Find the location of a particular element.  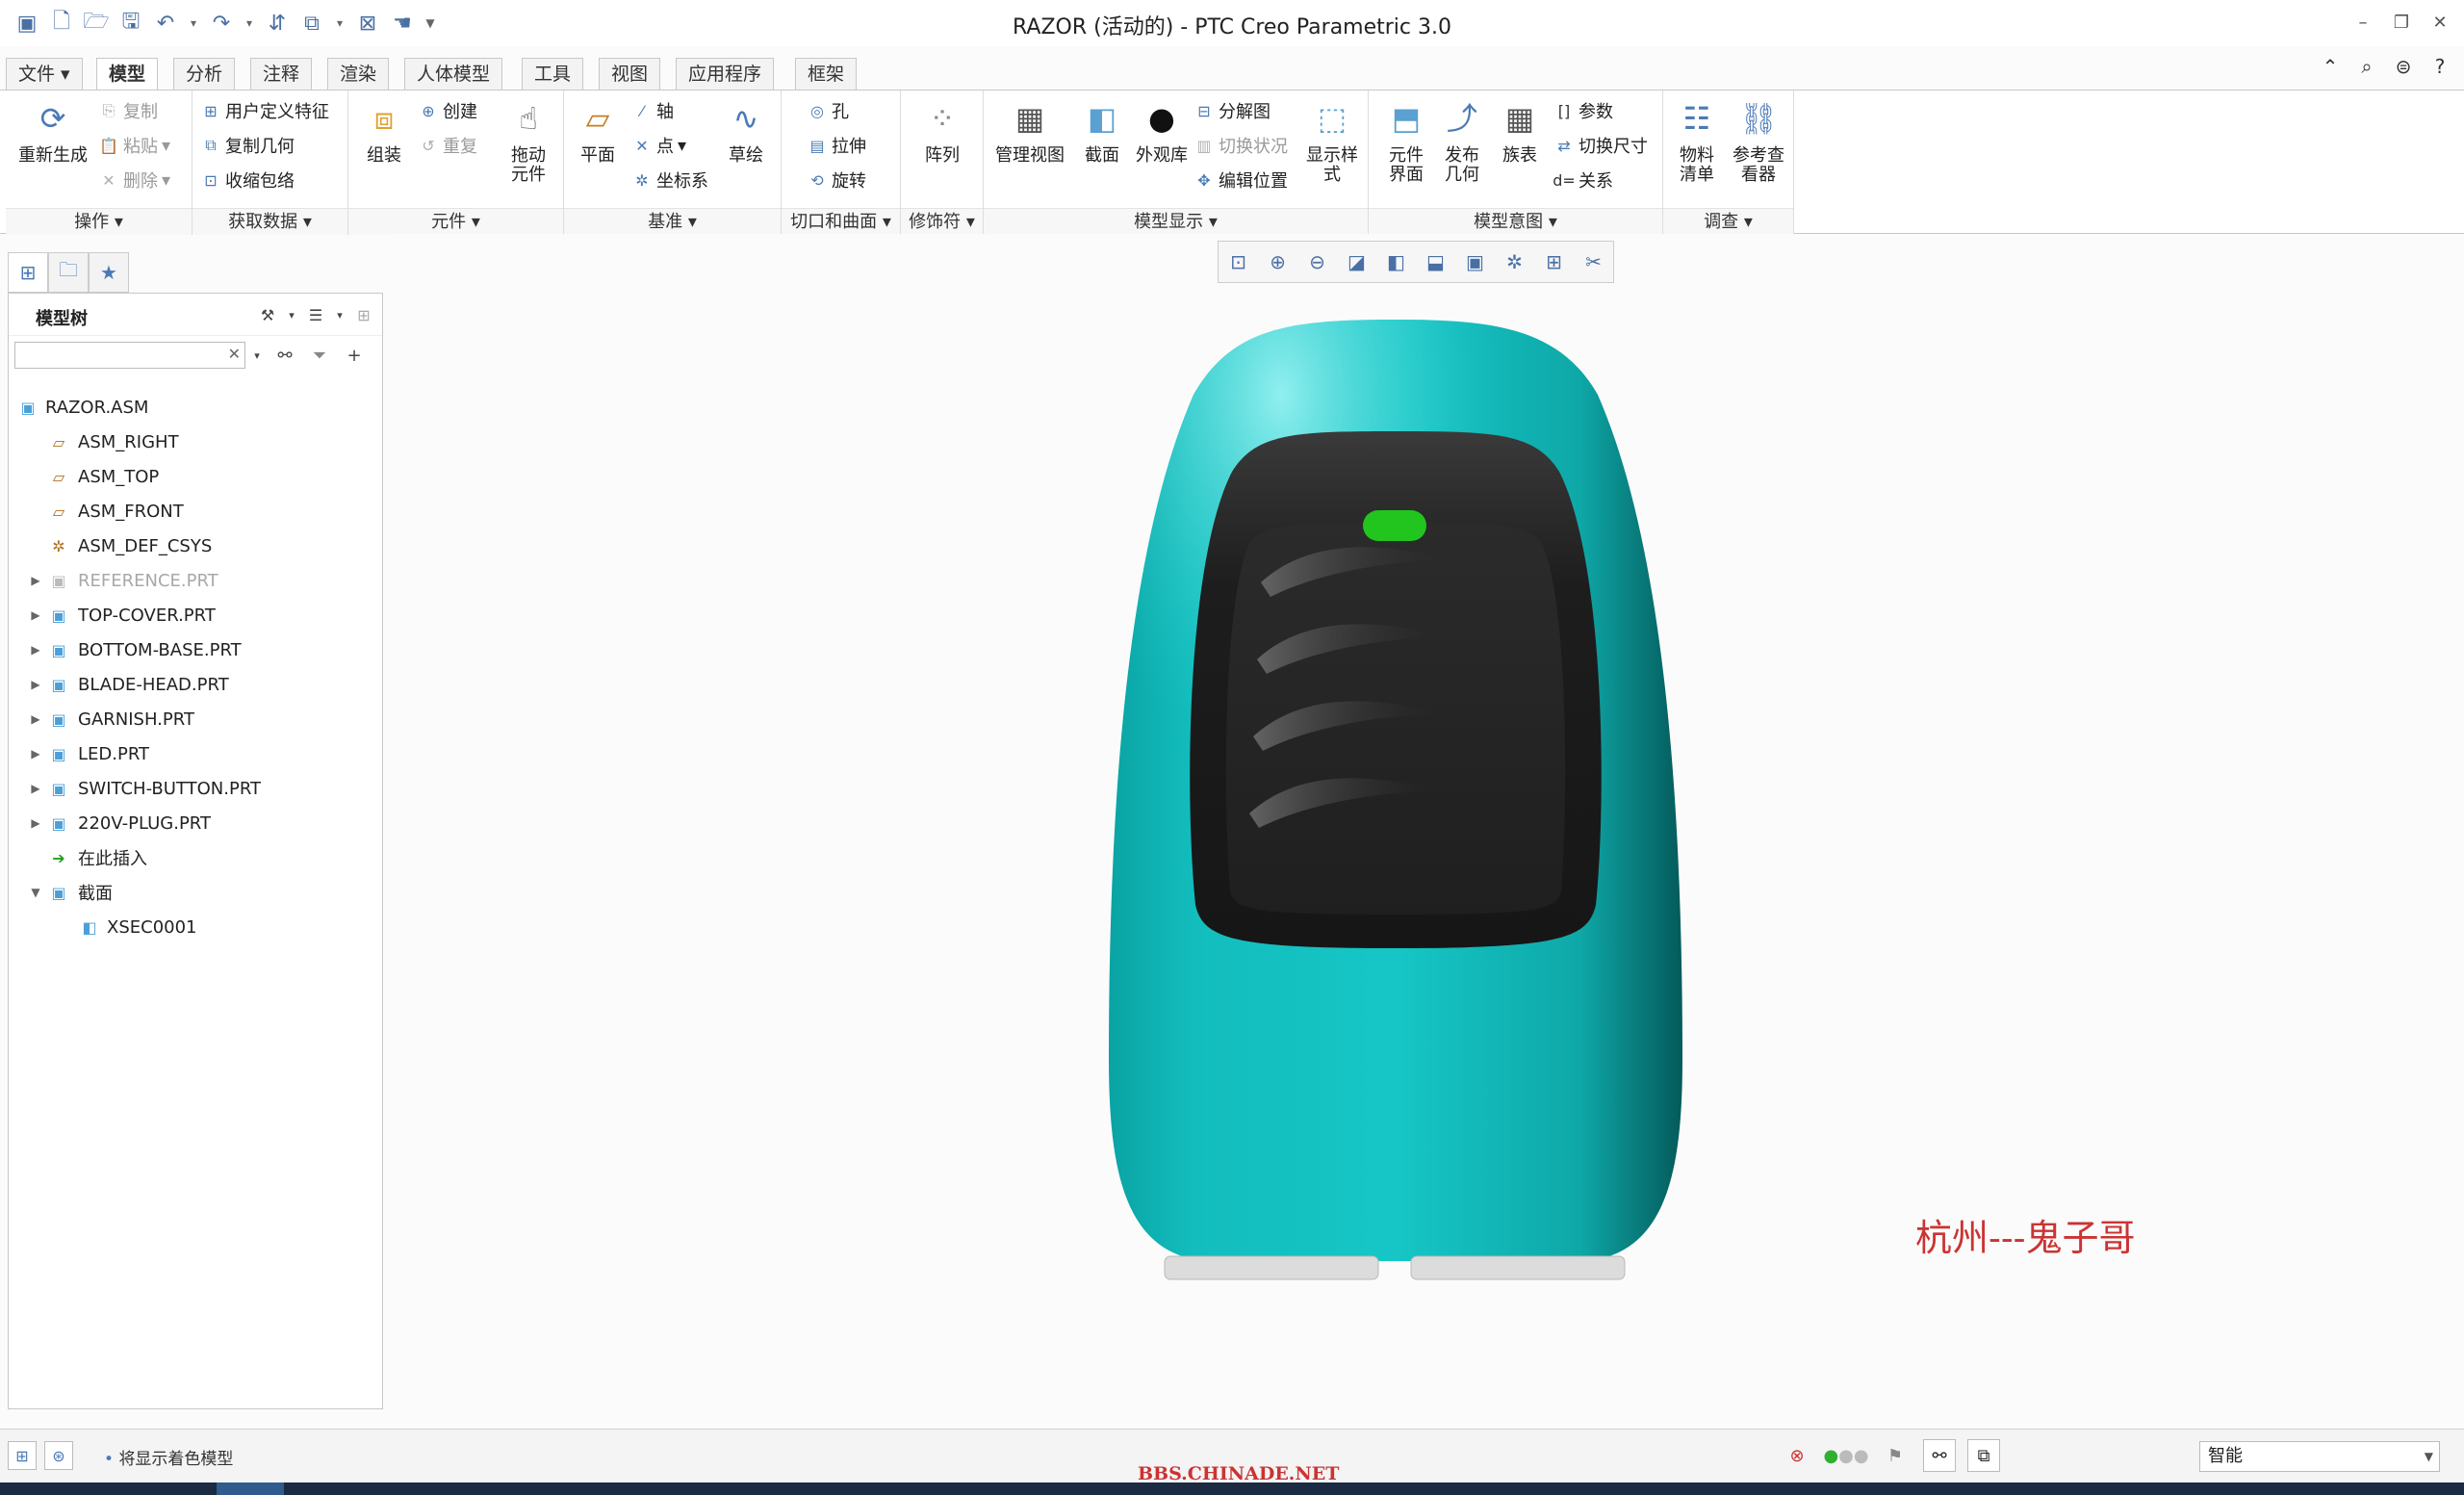

tree-node-part: ▶ ▣ BOTTOM-BASE.PRT is located at coordinates (195, 649).